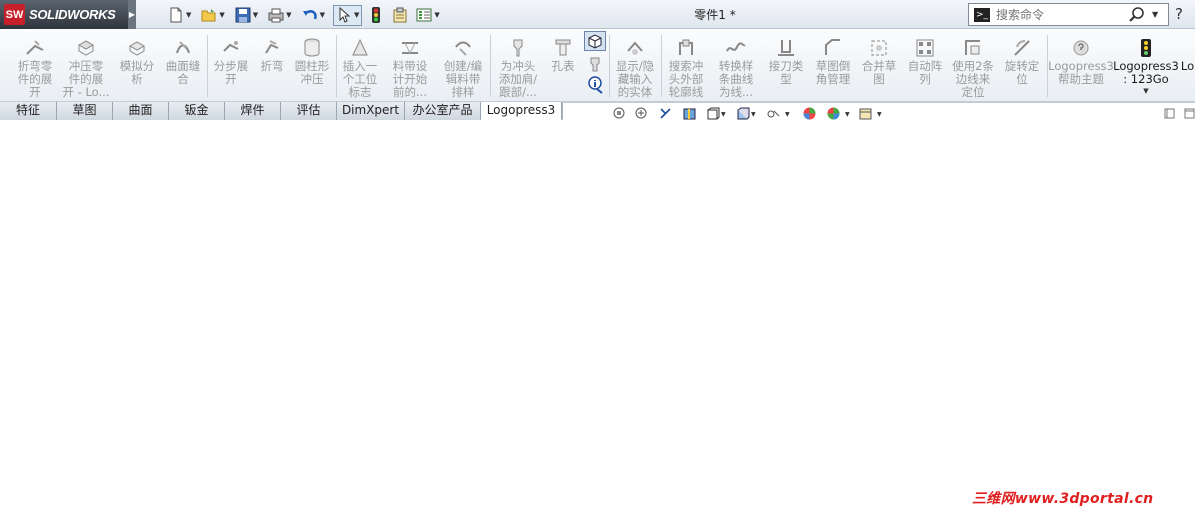 The height and width of the screenshot is (512, 1195). Describe the element at coordinates (665, 113) in the screenshot. I see `previous-view-icon` at that location.